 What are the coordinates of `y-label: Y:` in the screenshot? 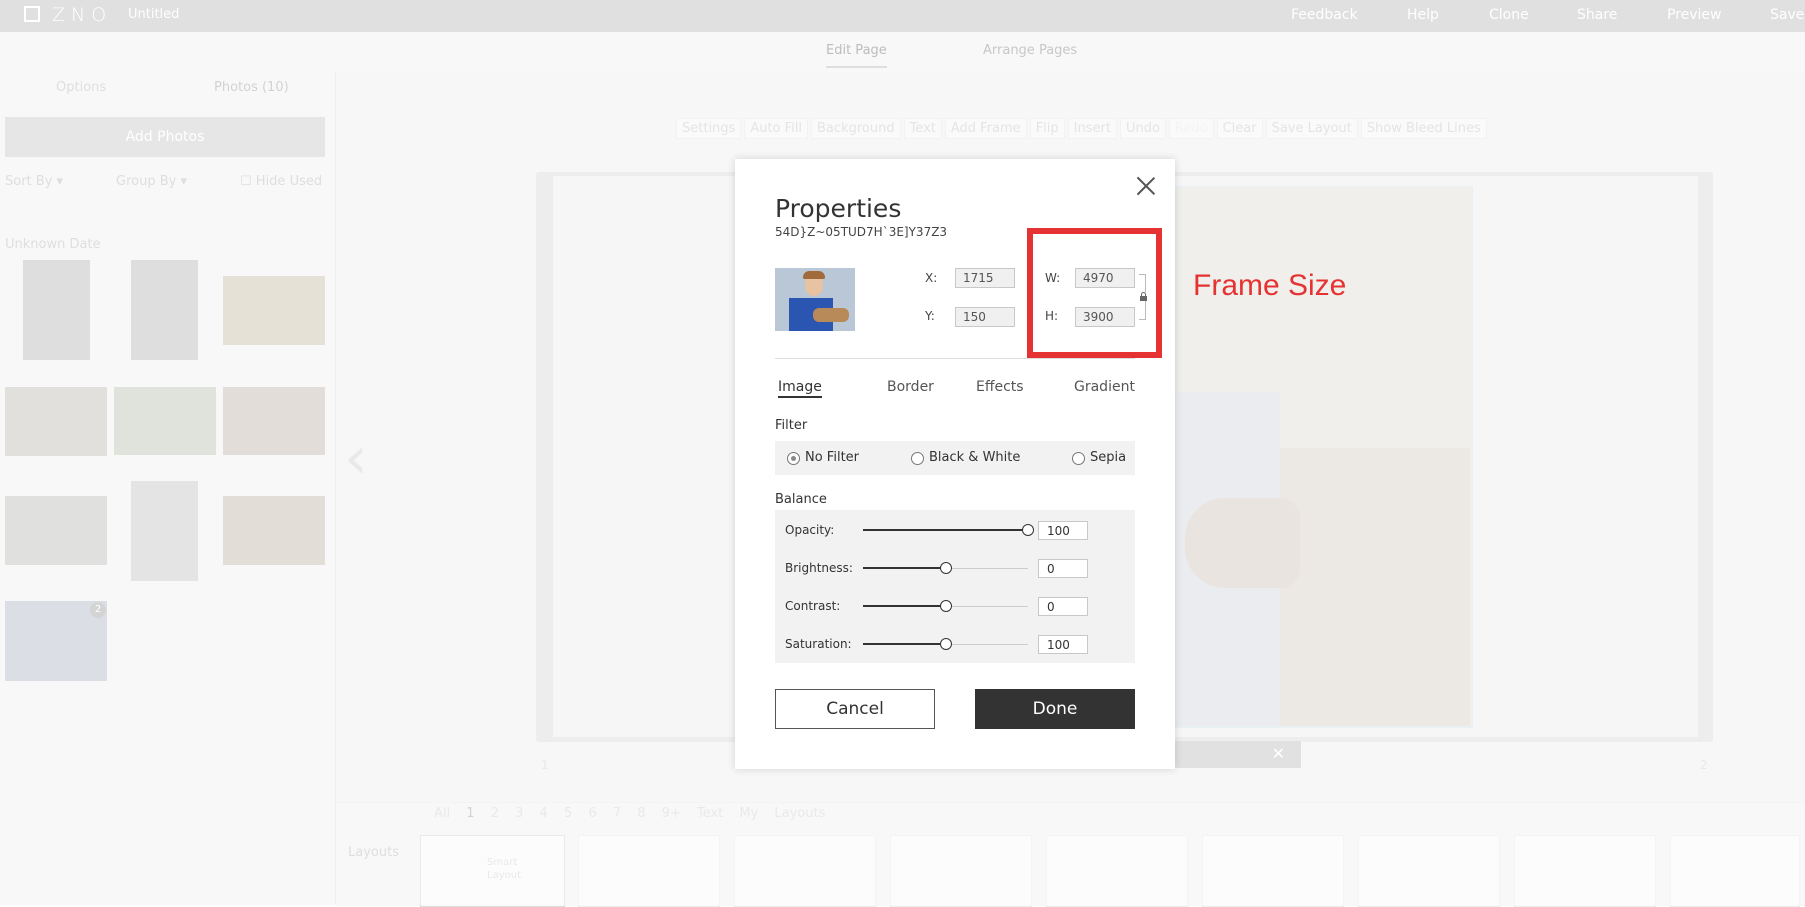 It's located at (930, 316).